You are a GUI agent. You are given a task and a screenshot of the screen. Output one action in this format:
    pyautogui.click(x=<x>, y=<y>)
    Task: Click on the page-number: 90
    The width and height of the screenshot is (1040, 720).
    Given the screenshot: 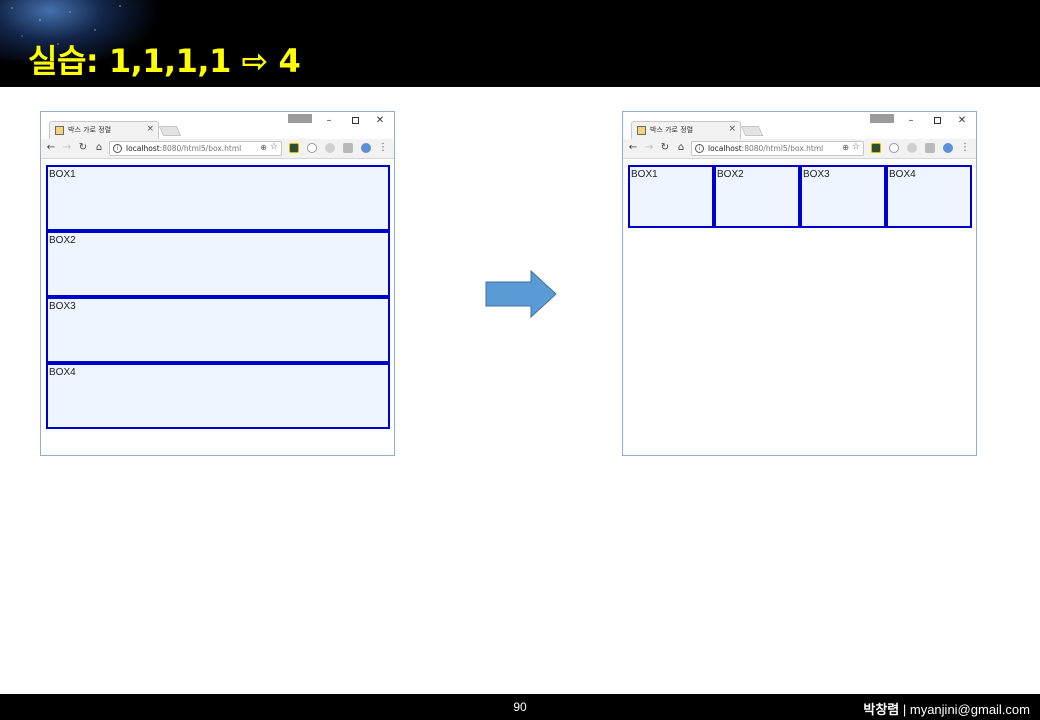 What is the action you would take?
    pyautogui.click(x=520, y=707)
    